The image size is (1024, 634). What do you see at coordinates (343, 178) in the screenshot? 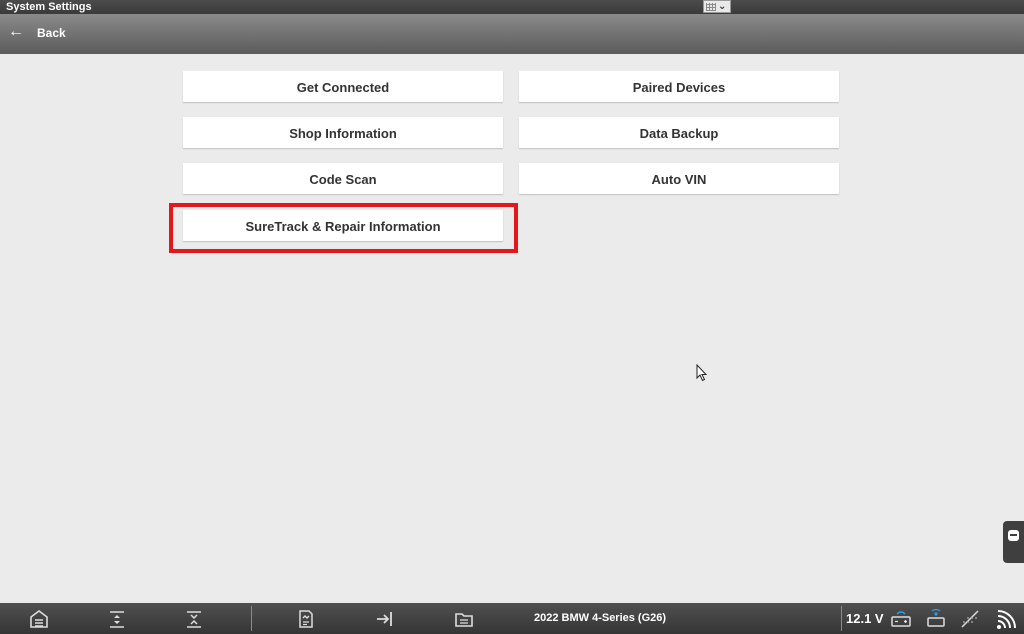
I see `code-scan-button: Code Scan` at bounding box center [343, 178].